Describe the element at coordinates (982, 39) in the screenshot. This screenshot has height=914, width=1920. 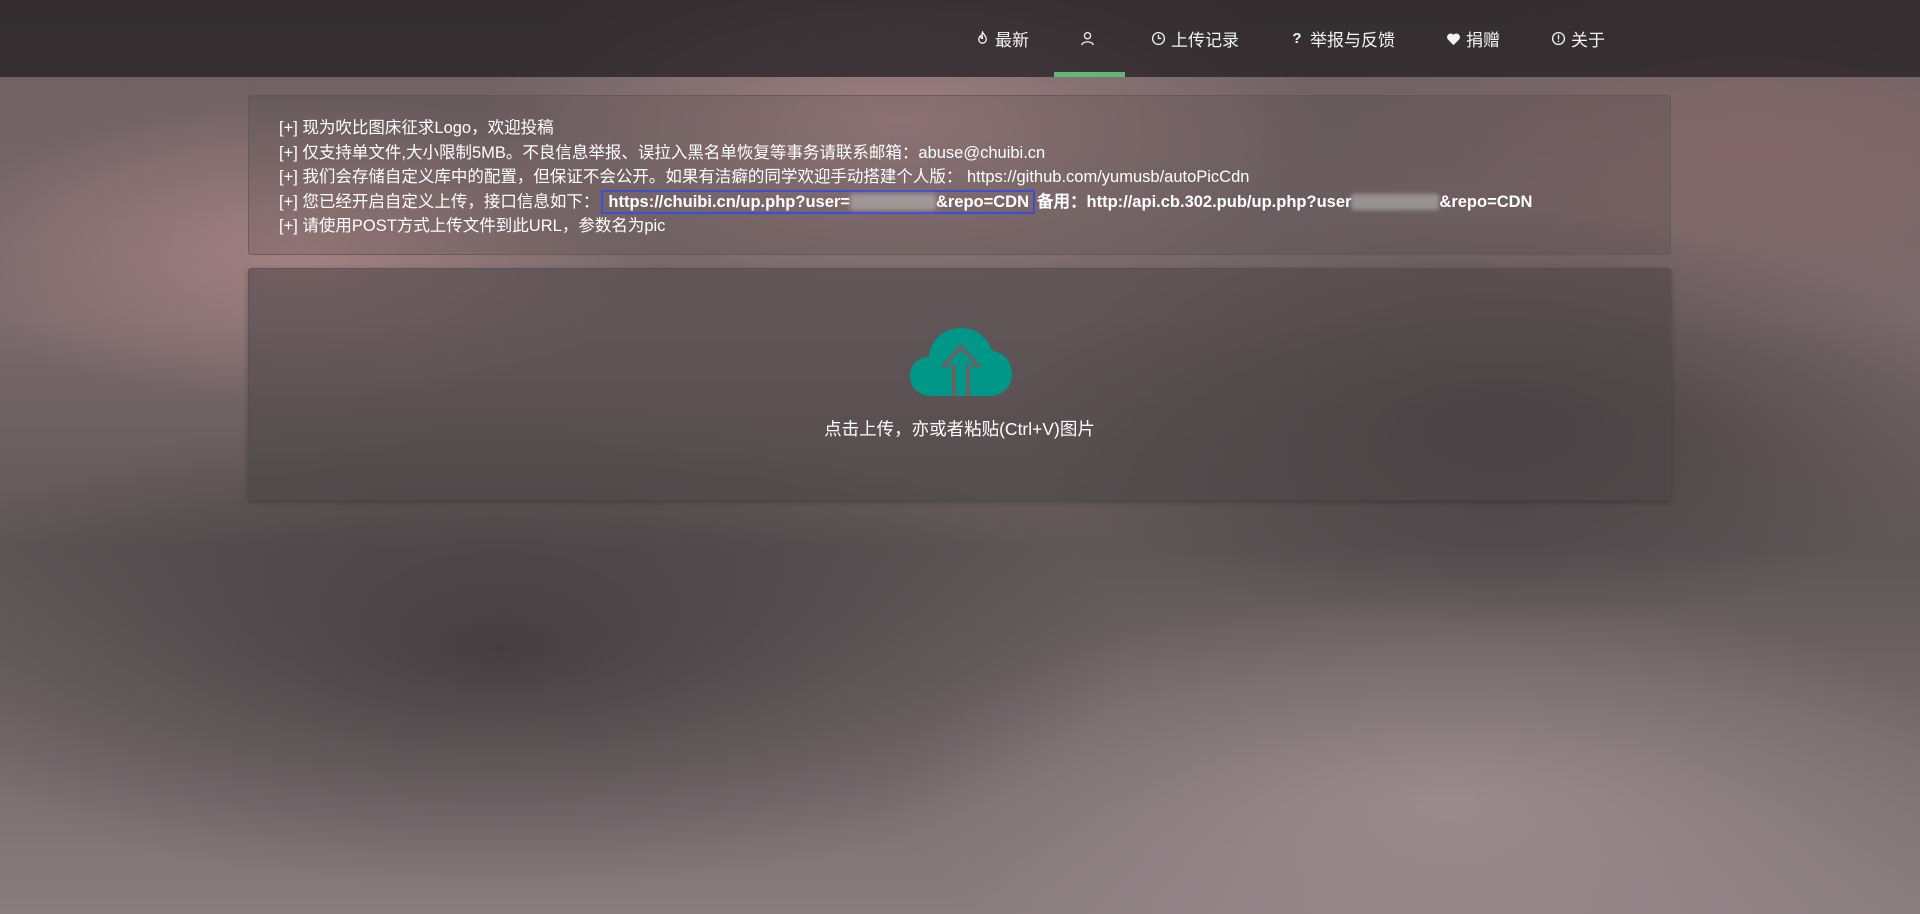
I see `flame-icon` at that location.